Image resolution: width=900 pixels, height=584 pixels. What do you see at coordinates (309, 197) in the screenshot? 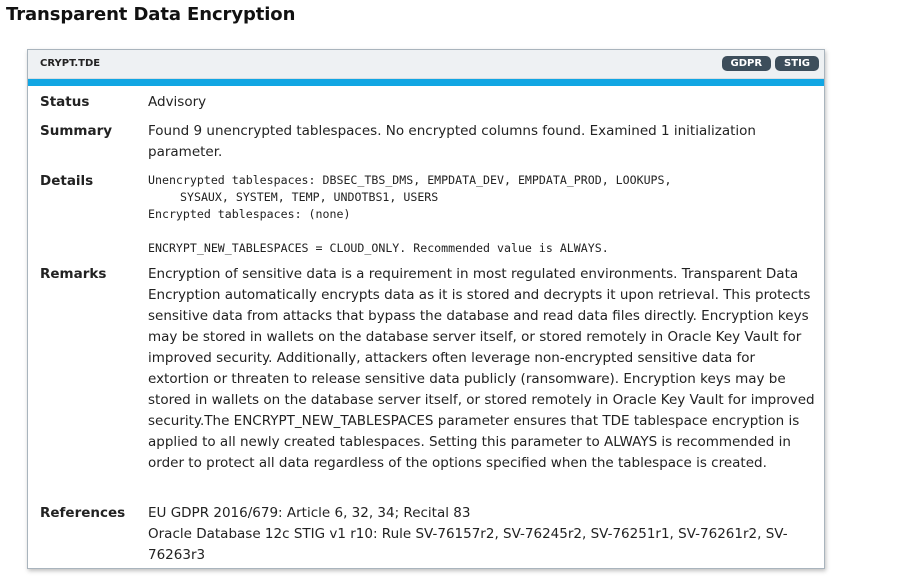
I see `details-line: SYSAUX, SYSTEM, TEMP, UNDOTBS1, USERS` at bounding box center [309, 197].